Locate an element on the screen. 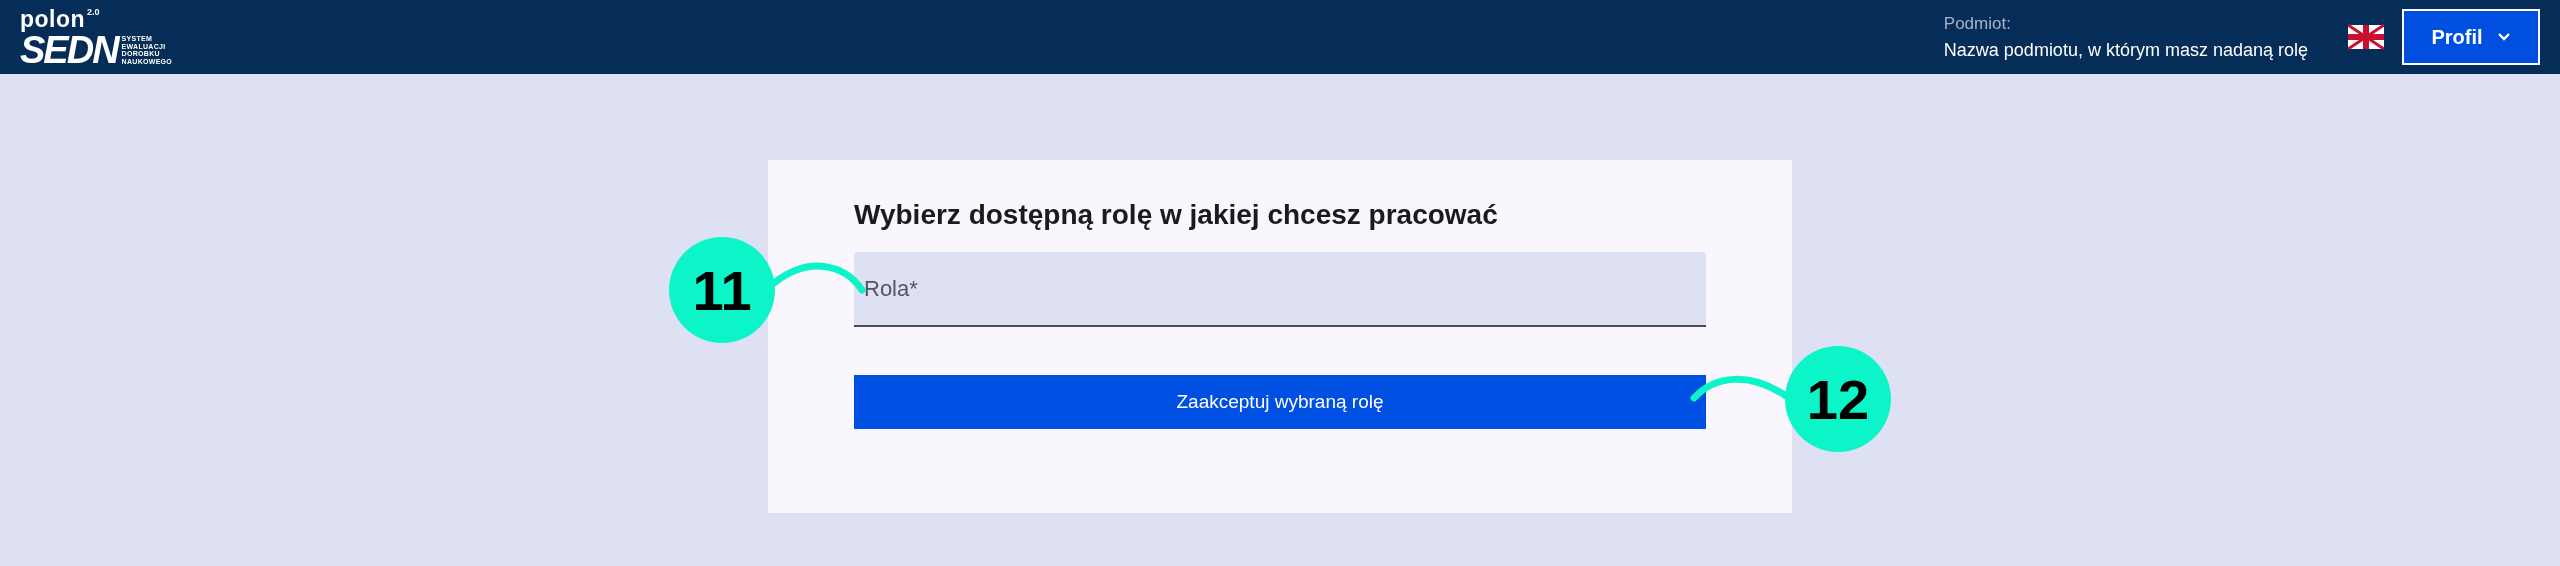 This screenshot has height=566, width=2560. callout-badge: 12 is located at coordinates (1838, 399).